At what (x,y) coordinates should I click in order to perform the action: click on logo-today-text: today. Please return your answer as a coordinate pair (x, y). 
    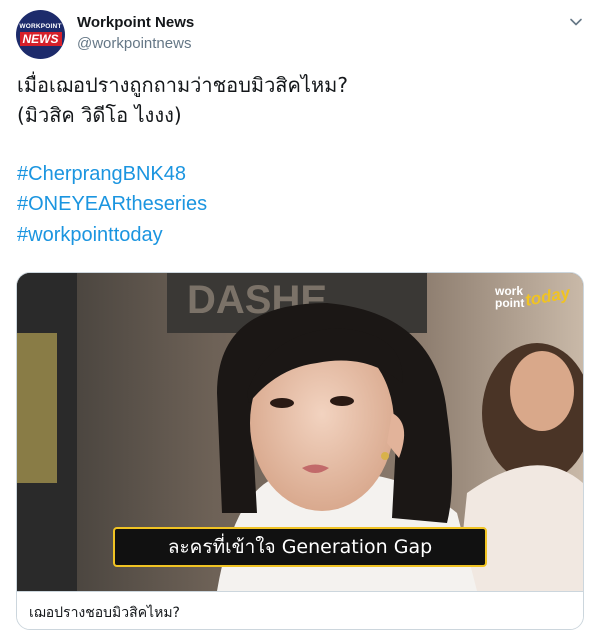
    Looking at the image, I should click on (547, 296).